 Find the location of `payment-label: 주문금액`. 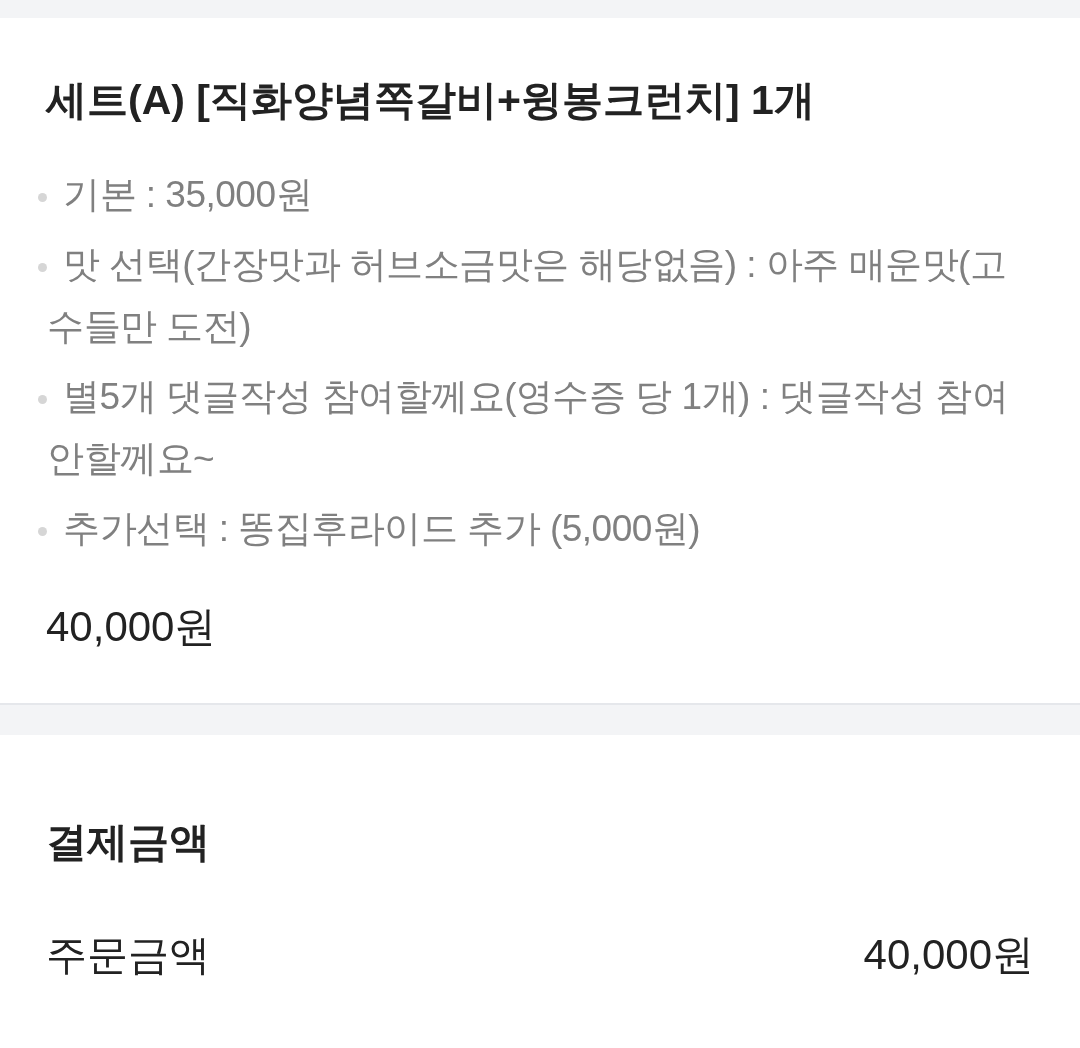

payment-label: 주문금액 is located at coordinates (128, 955).